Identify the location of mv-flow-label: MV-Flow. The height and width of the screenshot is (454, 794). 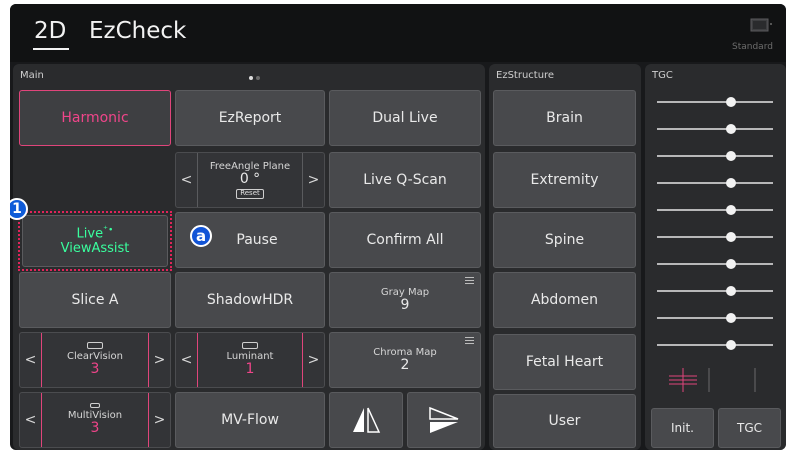
(250, 420).